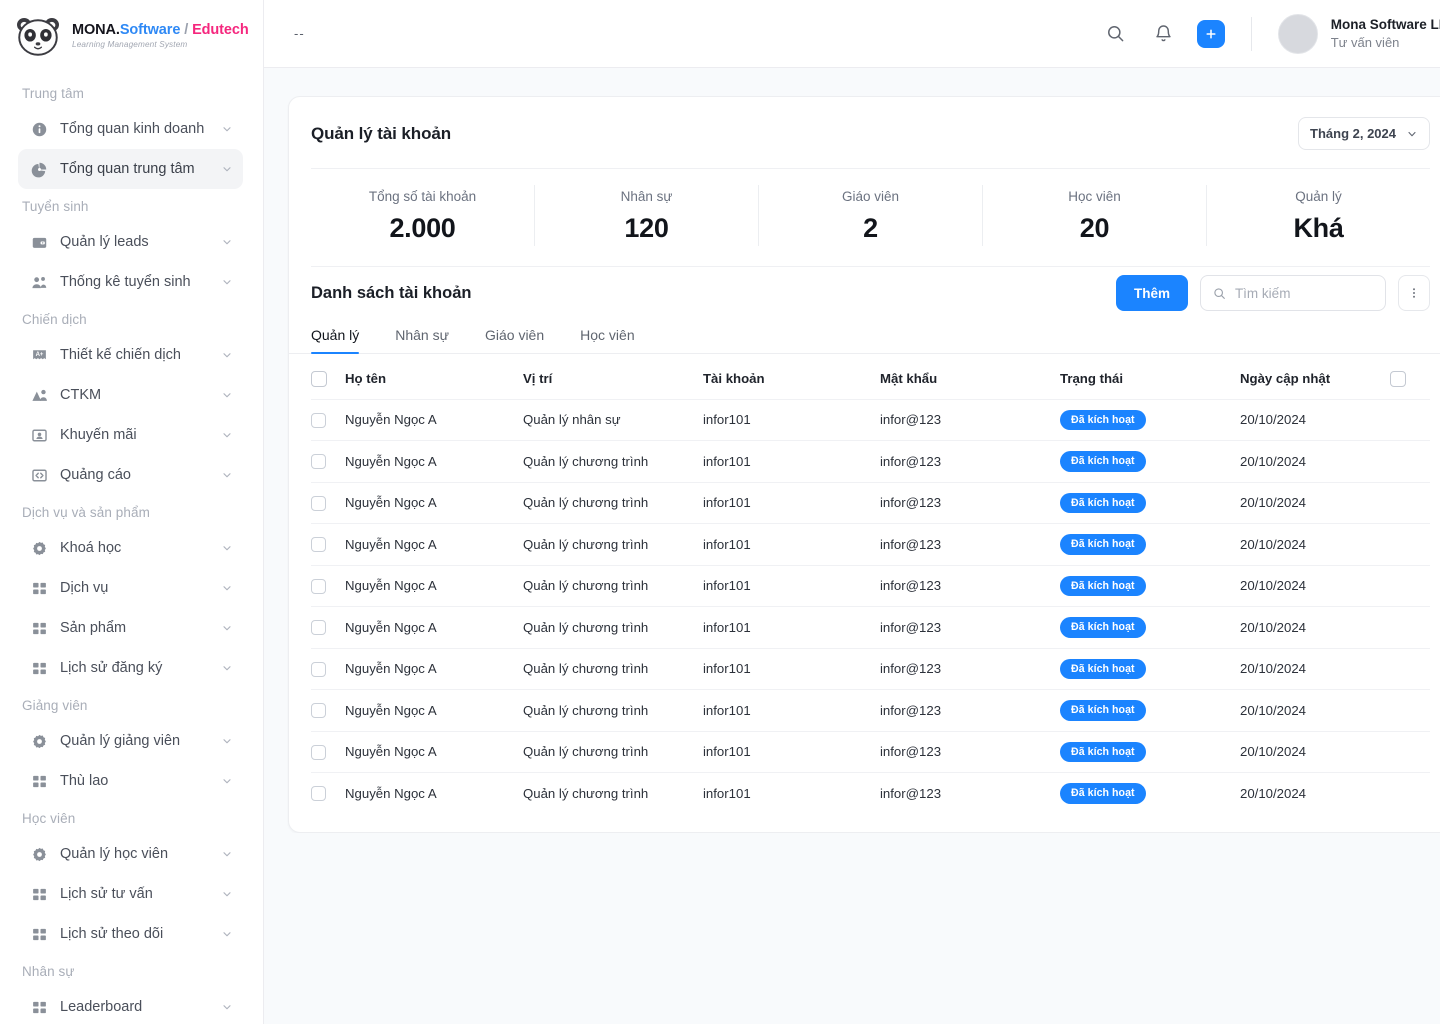  What do you see at coordinates (1251, 33) in the screenshot?
I see `topbar-divider` at bounding box center [1251, 33].